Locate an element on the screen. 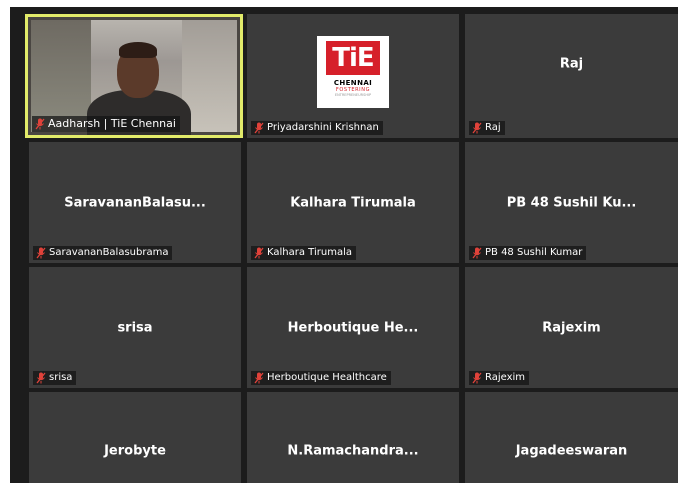  participant-name: Aadharsh | TiE Chennai is located at coordinates (112, 123).